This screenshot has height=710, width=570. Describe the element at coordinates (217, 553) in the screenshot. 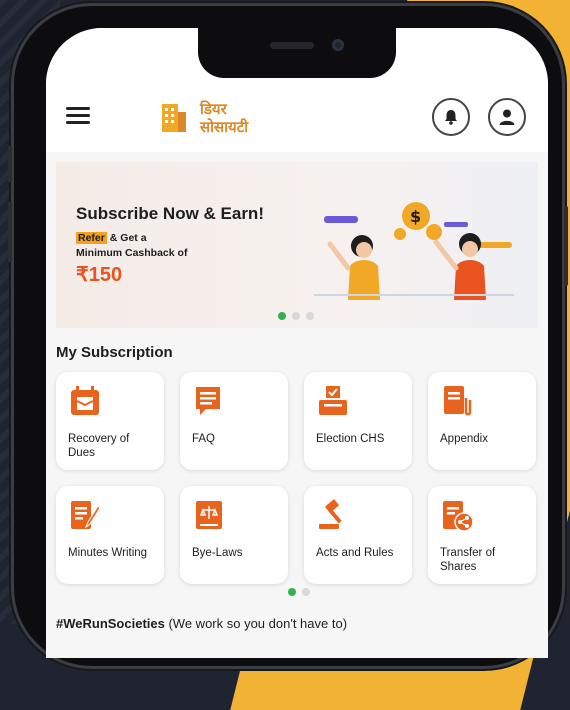

I see `tile-label: Bye-Laws` at that location.